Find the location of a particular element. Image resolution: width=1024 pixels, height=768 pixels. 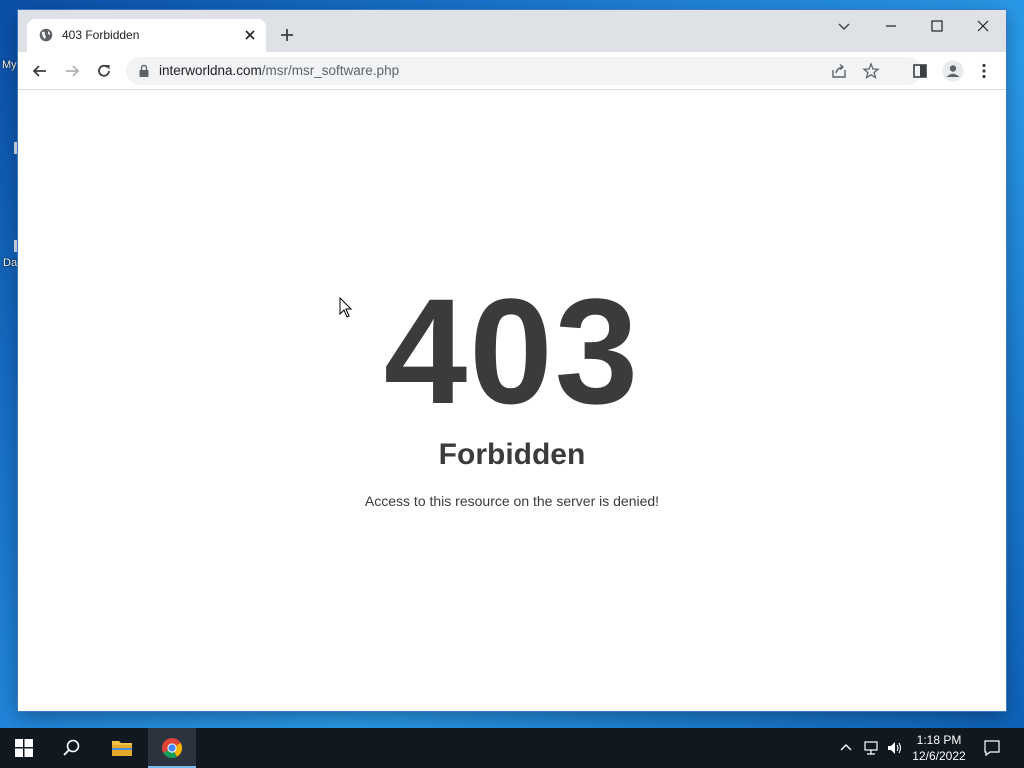

maximize-icon is located at coordinates (937, 26).